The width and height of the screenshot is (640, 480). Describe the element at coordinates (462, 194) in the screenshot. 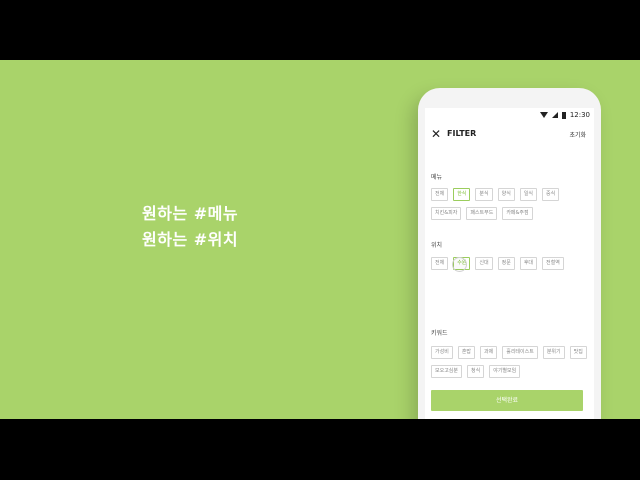

I see `chip-menu-korean: 한식` at that location.